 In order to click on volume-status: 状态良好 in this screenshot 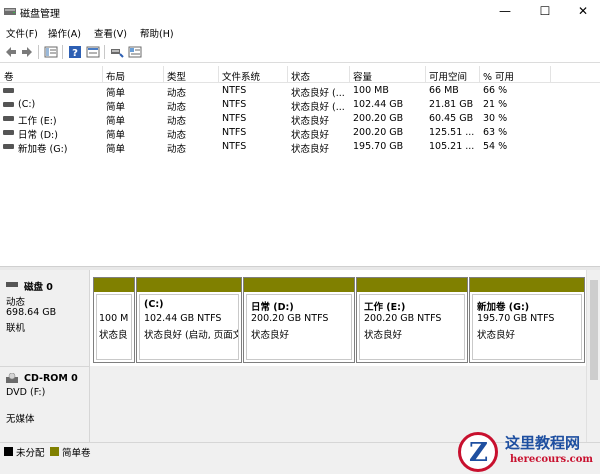, I will do `click(310, 135)`.